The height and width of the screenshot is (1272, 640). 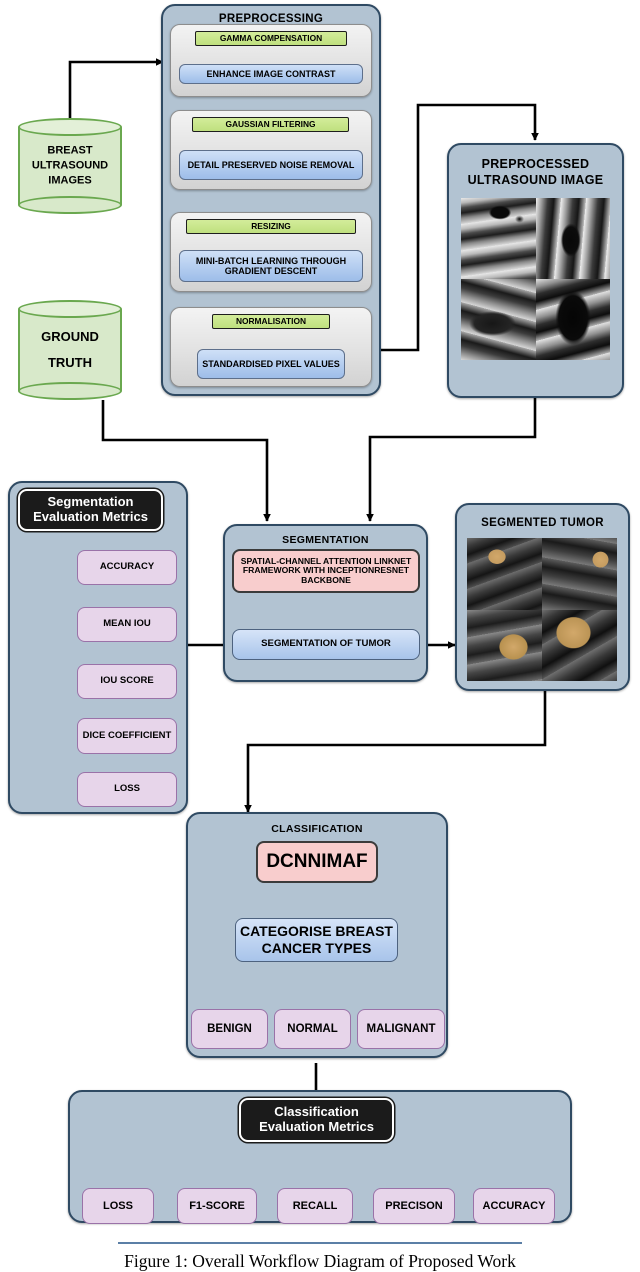 I want to click on stage-4-operation: NORMALISATION, so click(x=271, y=321).